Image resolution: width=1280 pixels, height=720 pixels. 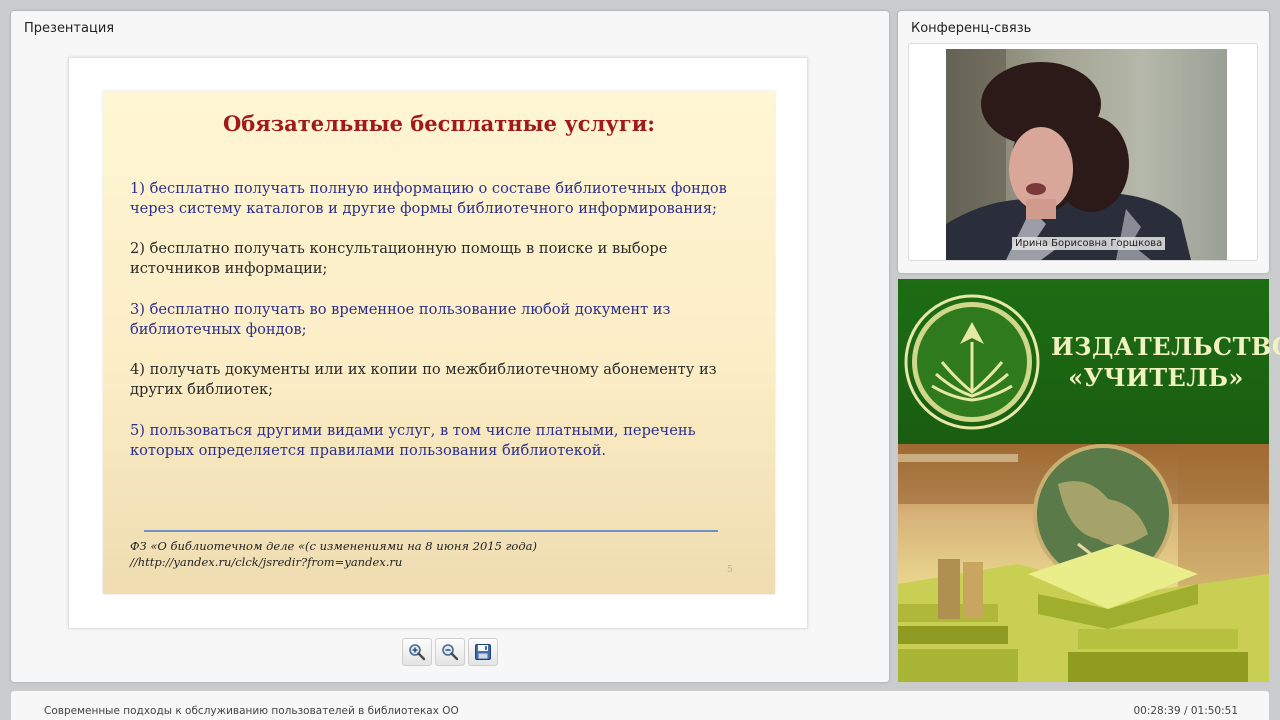 I want to click on video-frame: Ирина Борисовна Горшкова, so click(x=1083, y=152).